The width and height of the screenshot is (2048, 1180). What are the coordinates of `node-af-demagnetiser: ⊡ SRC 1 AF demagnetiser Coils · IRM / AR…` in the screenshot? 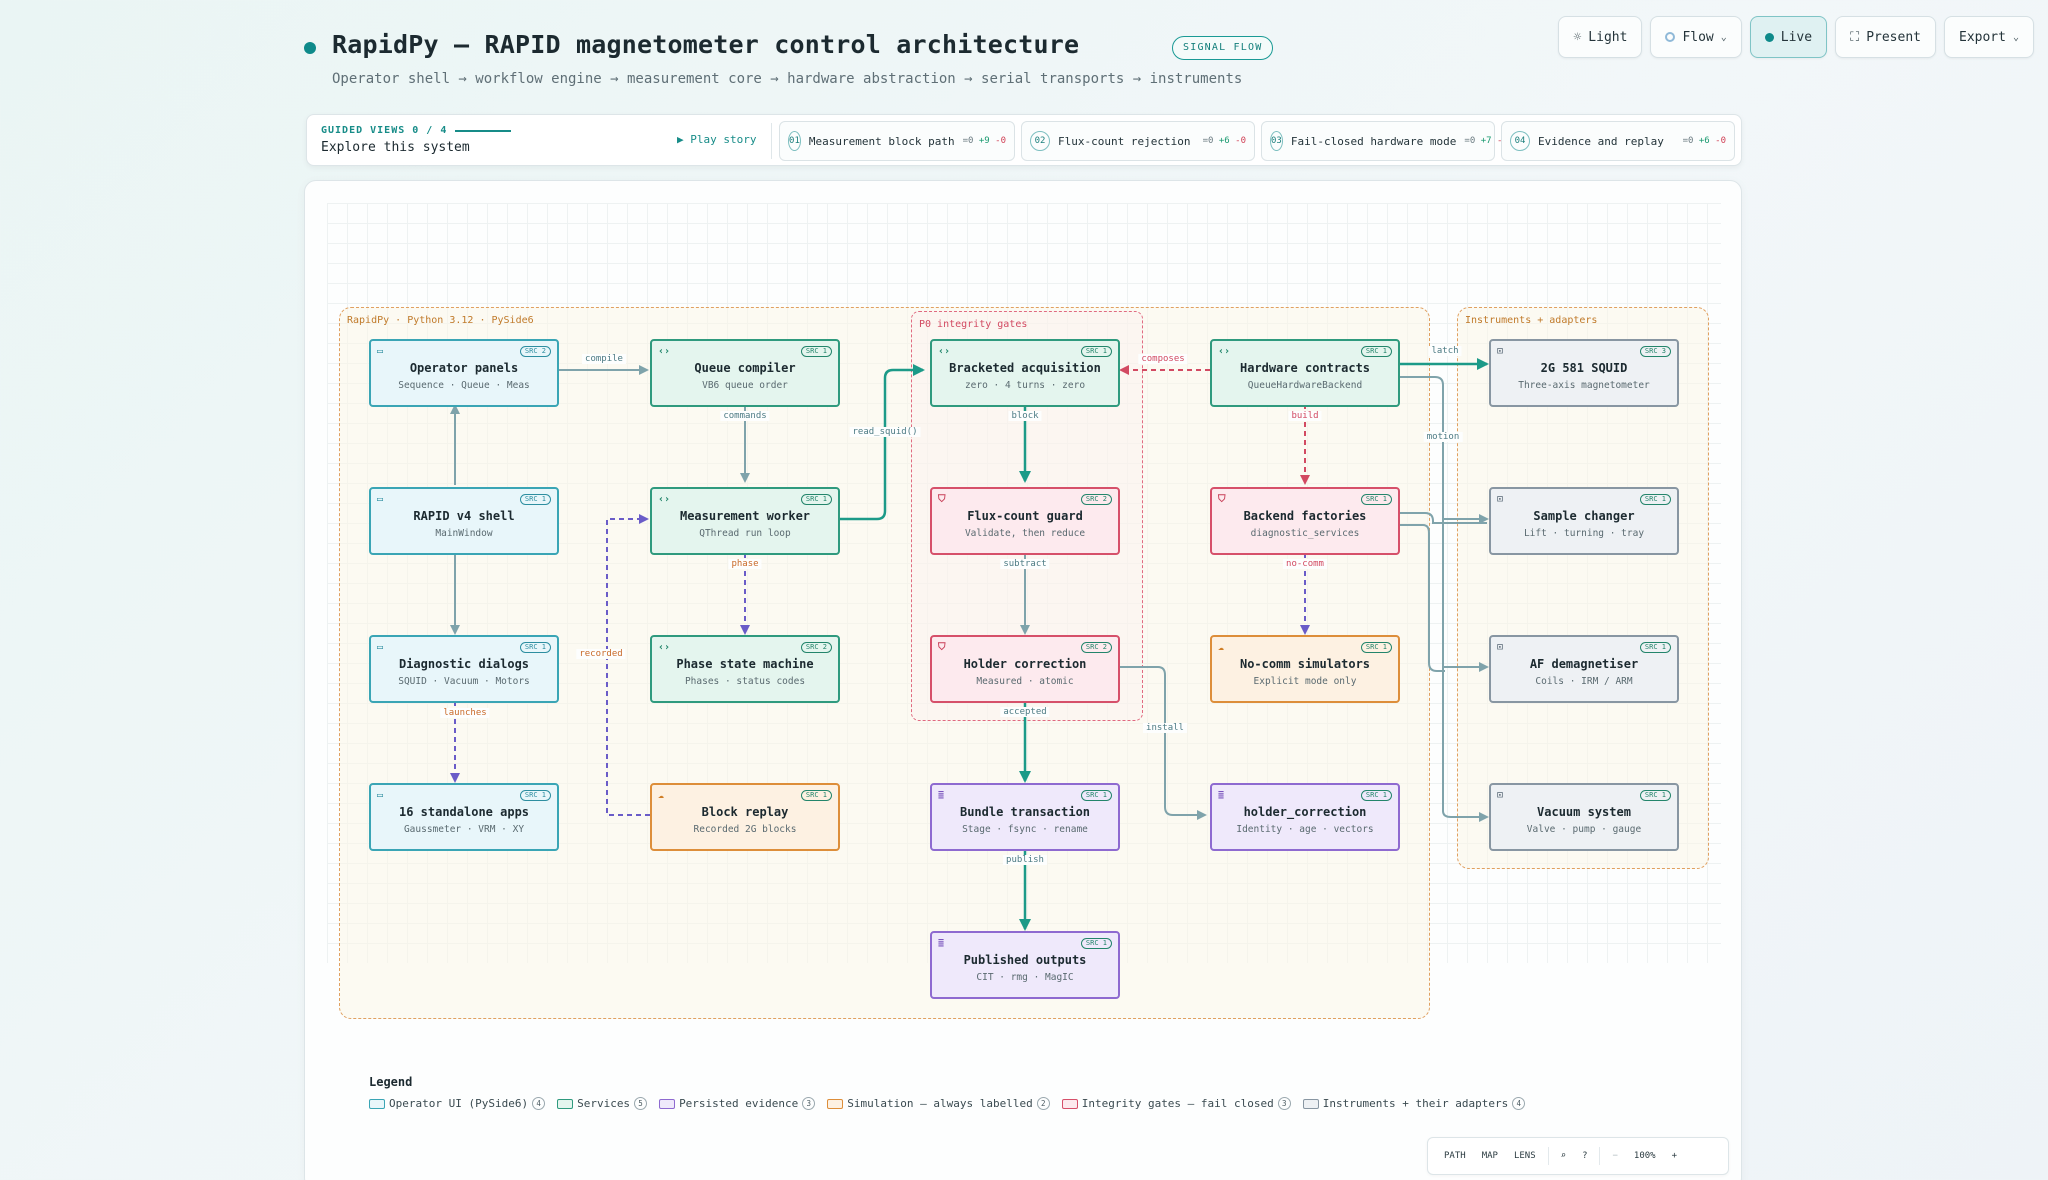 It's located at (1584, 669).